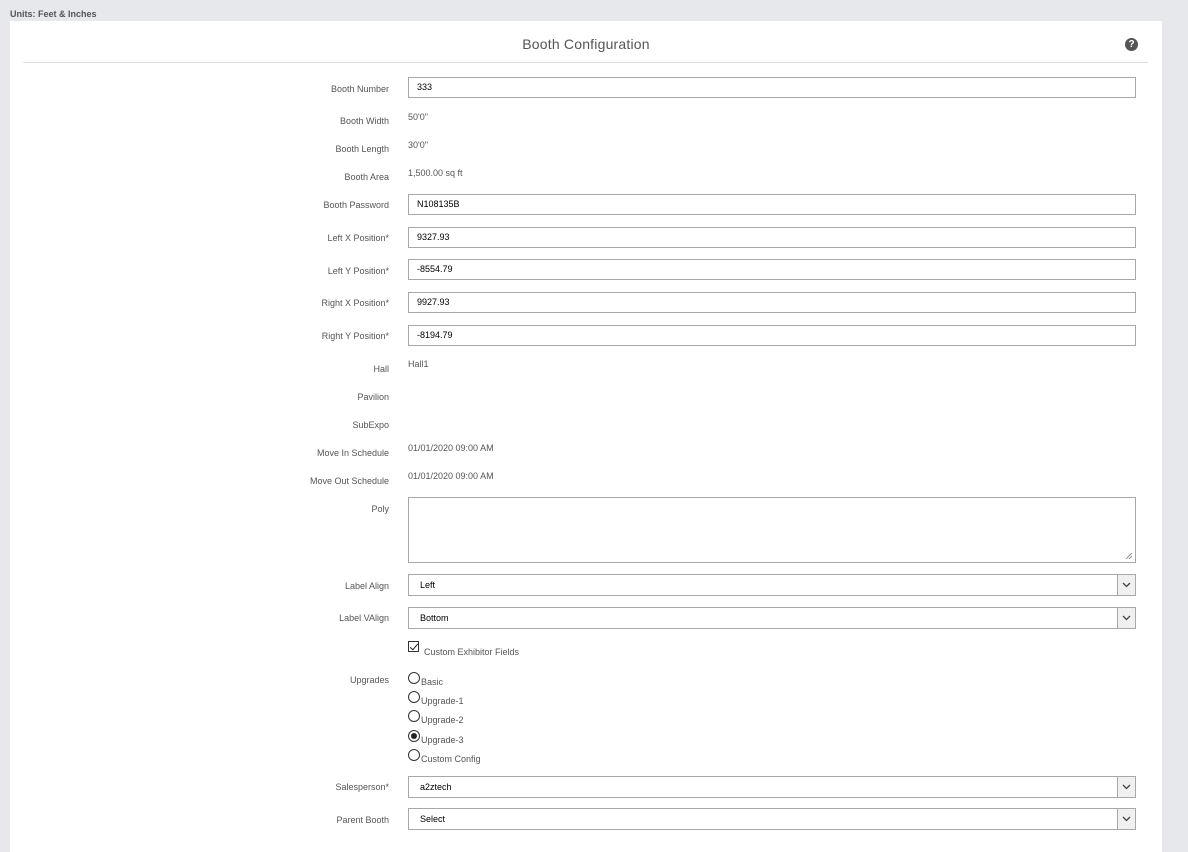  Describe the element at coordinates (772, 302) in the screenshot. I see `right-x-input: 9927.93` at that location.